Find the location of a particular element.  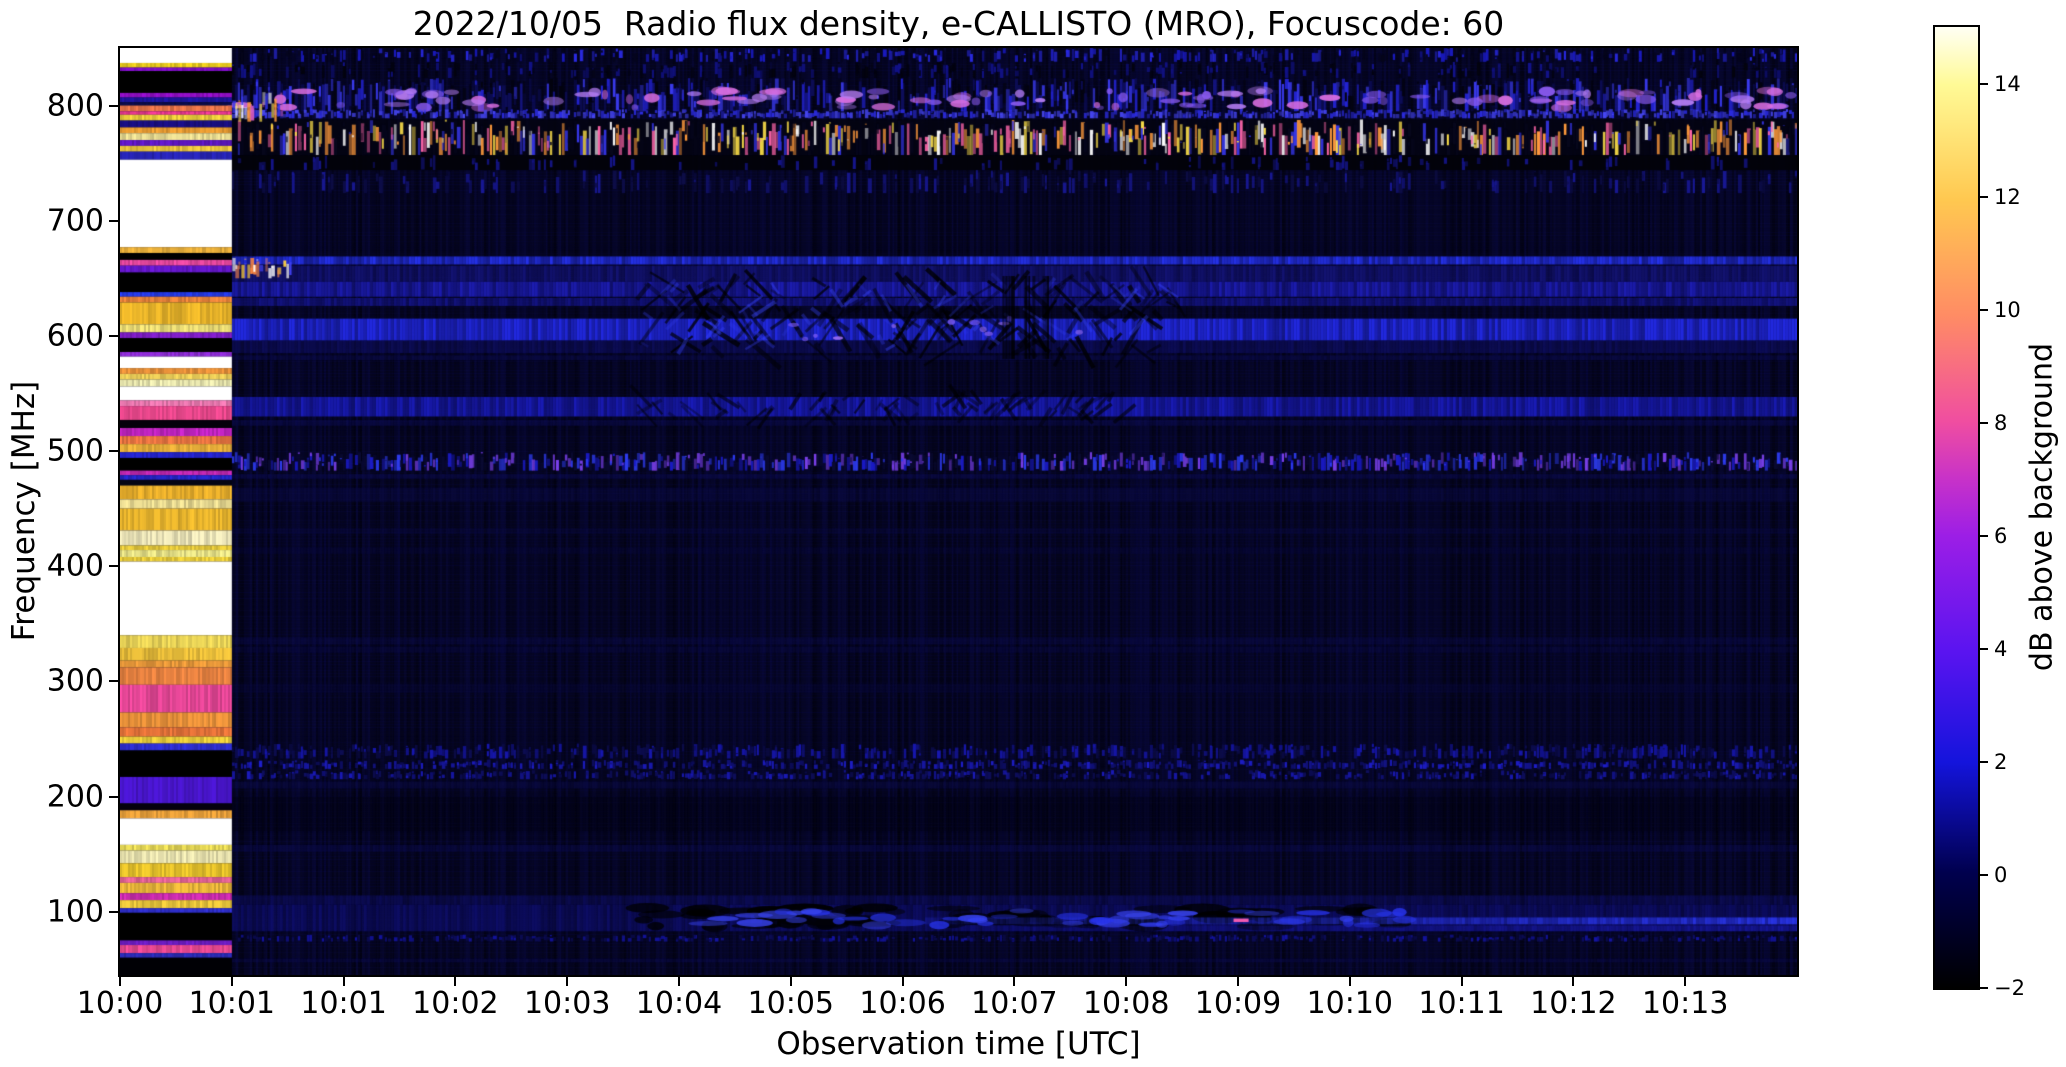

y-tick-label: 600 is located at coordinates (75, 336).